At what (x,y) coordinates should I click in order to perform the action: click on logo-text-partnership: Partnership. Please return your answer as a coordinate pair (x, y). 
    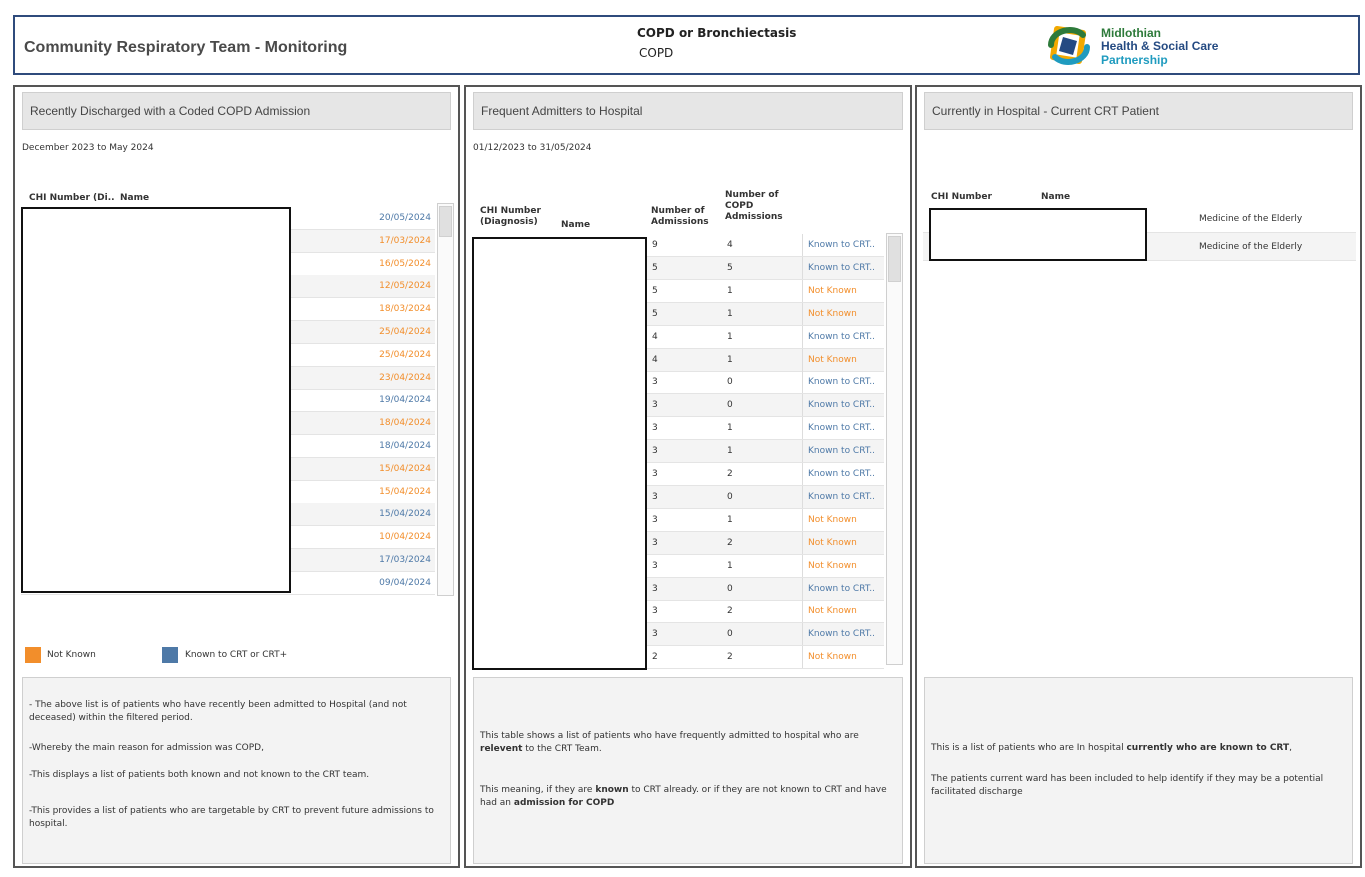
    Looking at the image, I should click on (1134, 60).